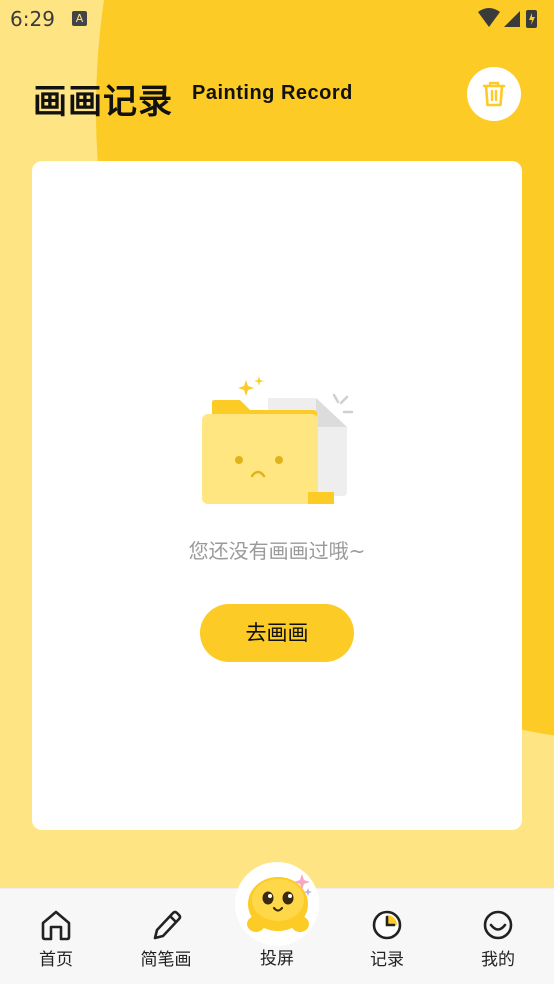  Describe the element at coordinates (498, 925) in the screenshot. I see `smile-icon` at that location.